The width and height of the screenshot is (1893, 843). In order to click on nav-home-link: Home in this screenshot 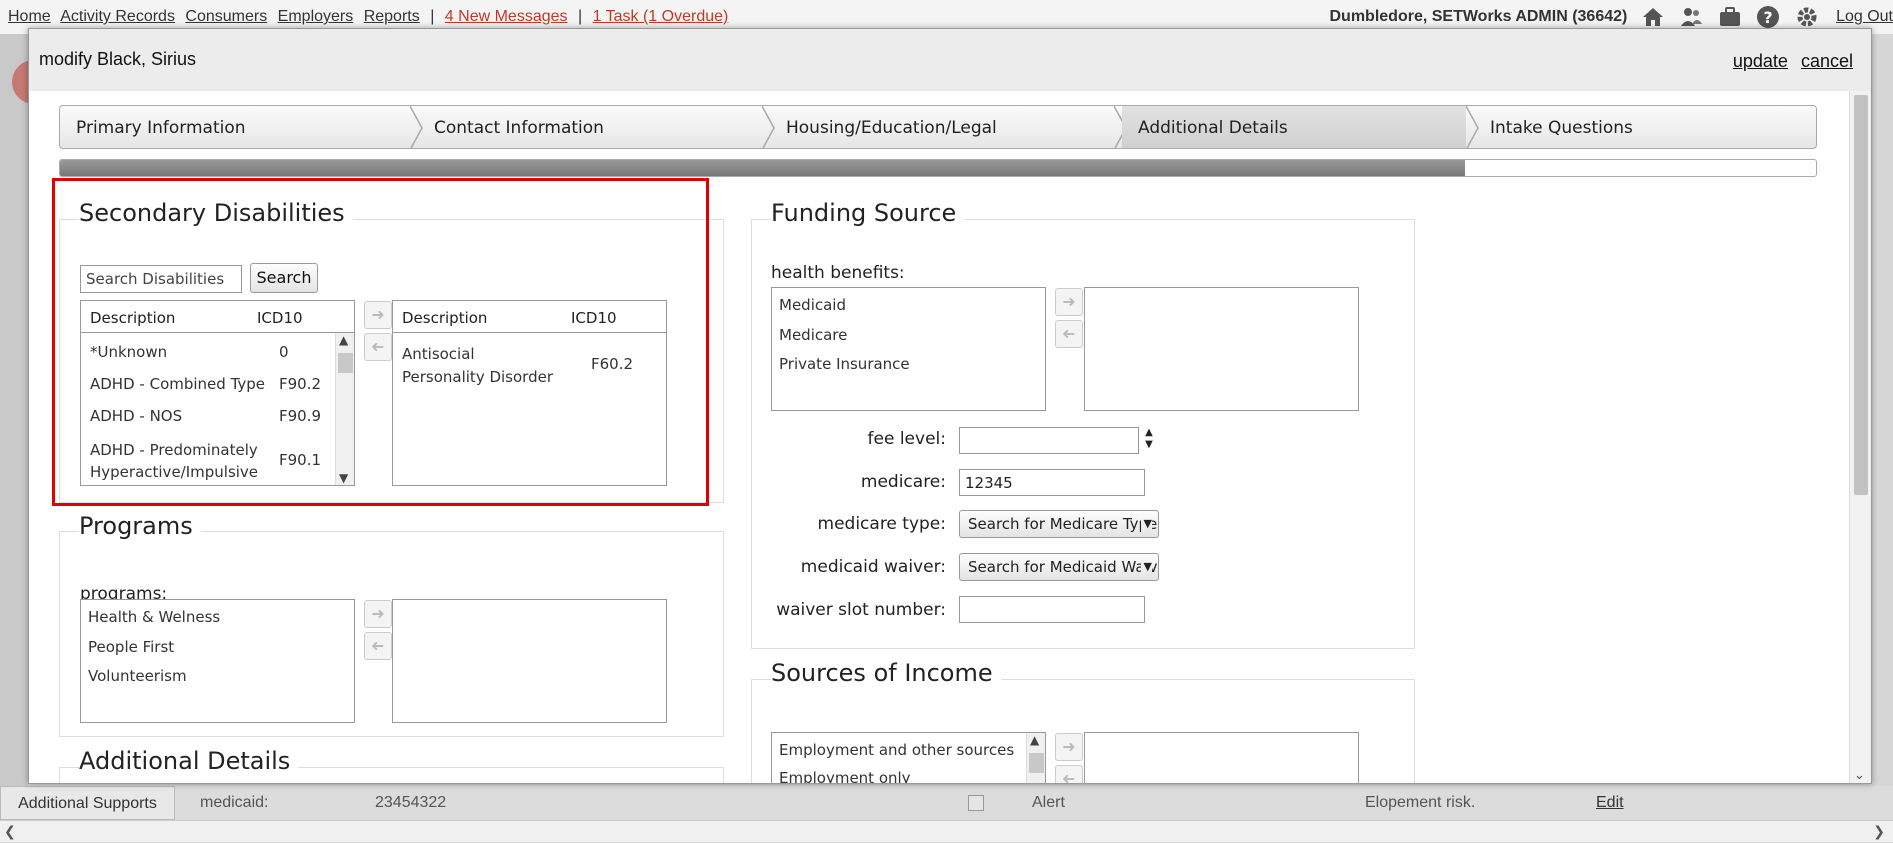, I will do `click(29, 16)`.